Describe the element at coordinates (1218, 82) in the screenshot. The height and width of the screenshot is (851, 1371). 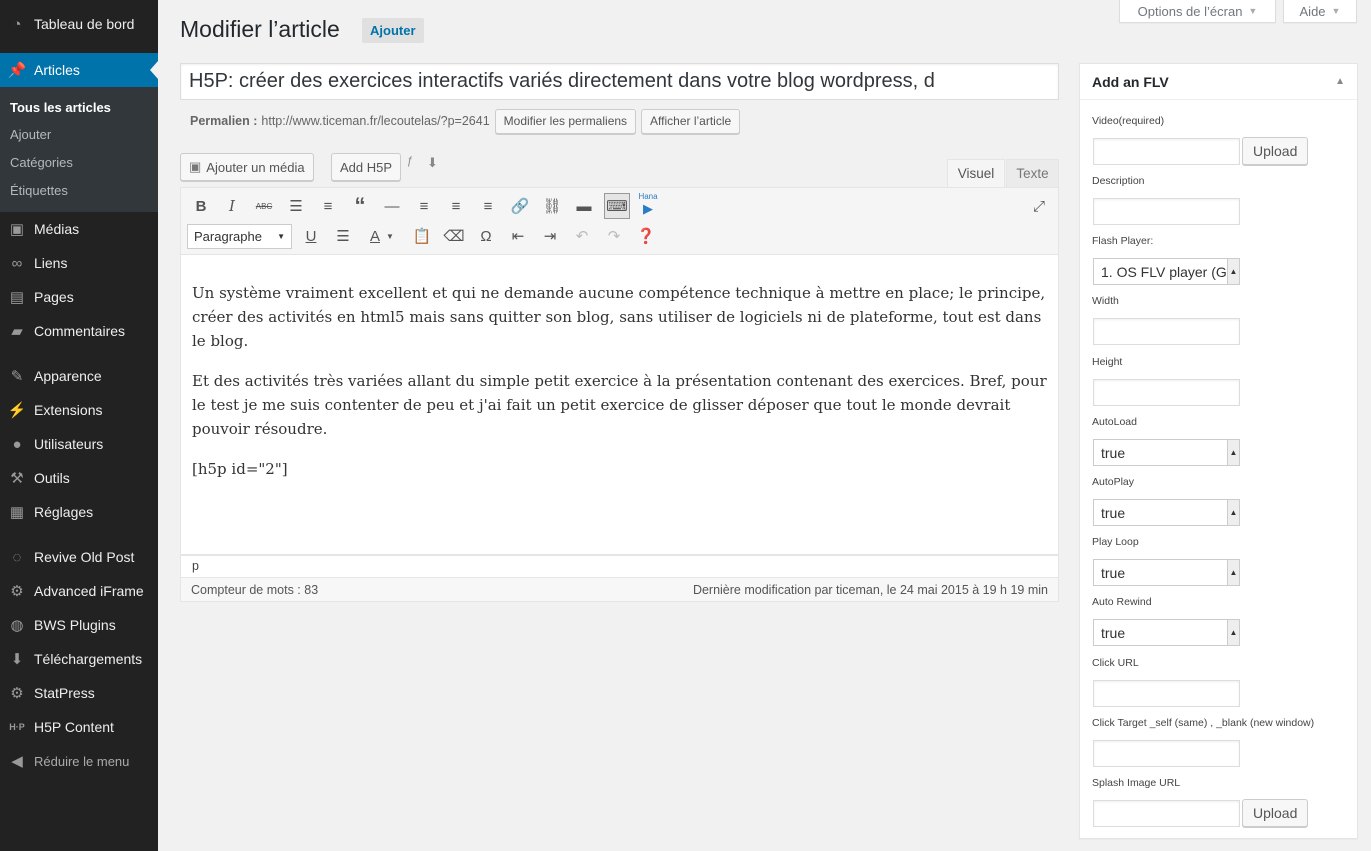
I see `flv-header: Add an FLV ▲` at that location.